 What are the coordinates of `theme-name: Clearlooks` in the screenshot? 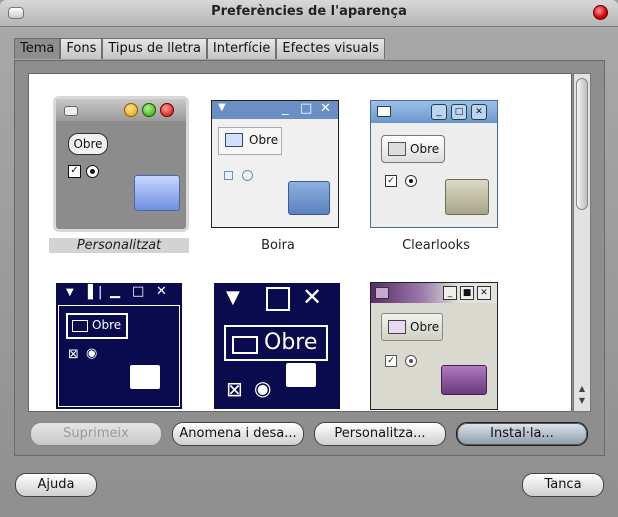 It's located at (436, 245).